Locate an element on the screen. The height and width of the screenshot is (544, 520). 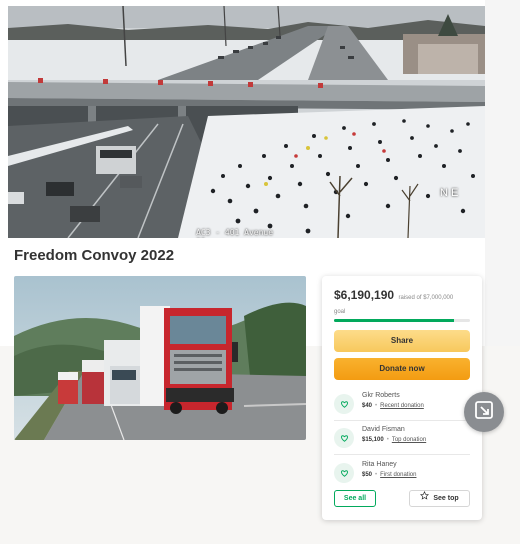
donor-item: David Fisman $15,100 • Top donation is located at coordinates (404, 441).